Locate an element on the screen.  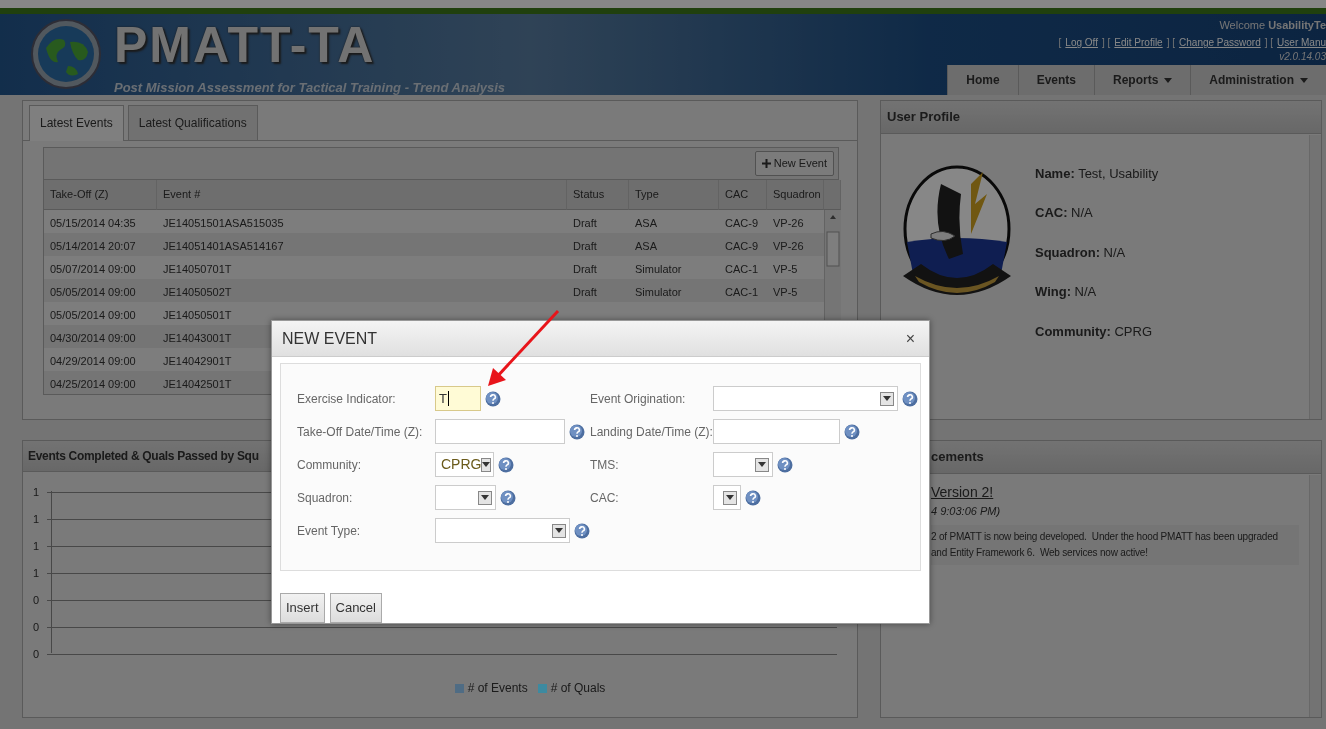
table-cell-text: Simulator is located at coordinates (658, 269).